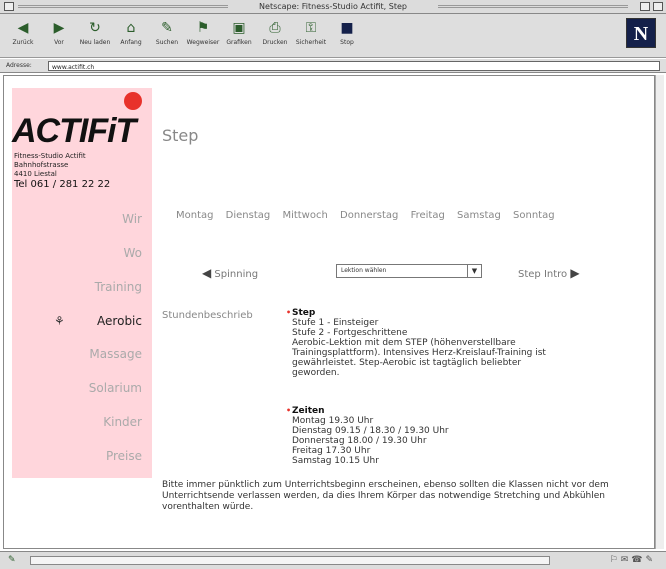  I want to click on description-label: Stundenbeschrieb, so click(207, 315).